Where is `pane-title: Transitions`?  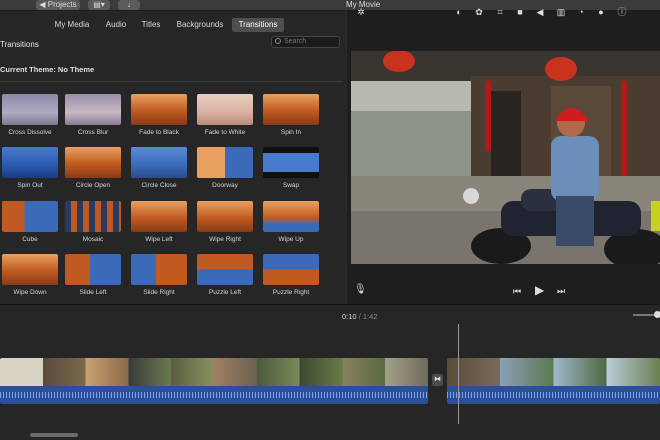 pane-title: Transitions is located at coordinates (19, 44).